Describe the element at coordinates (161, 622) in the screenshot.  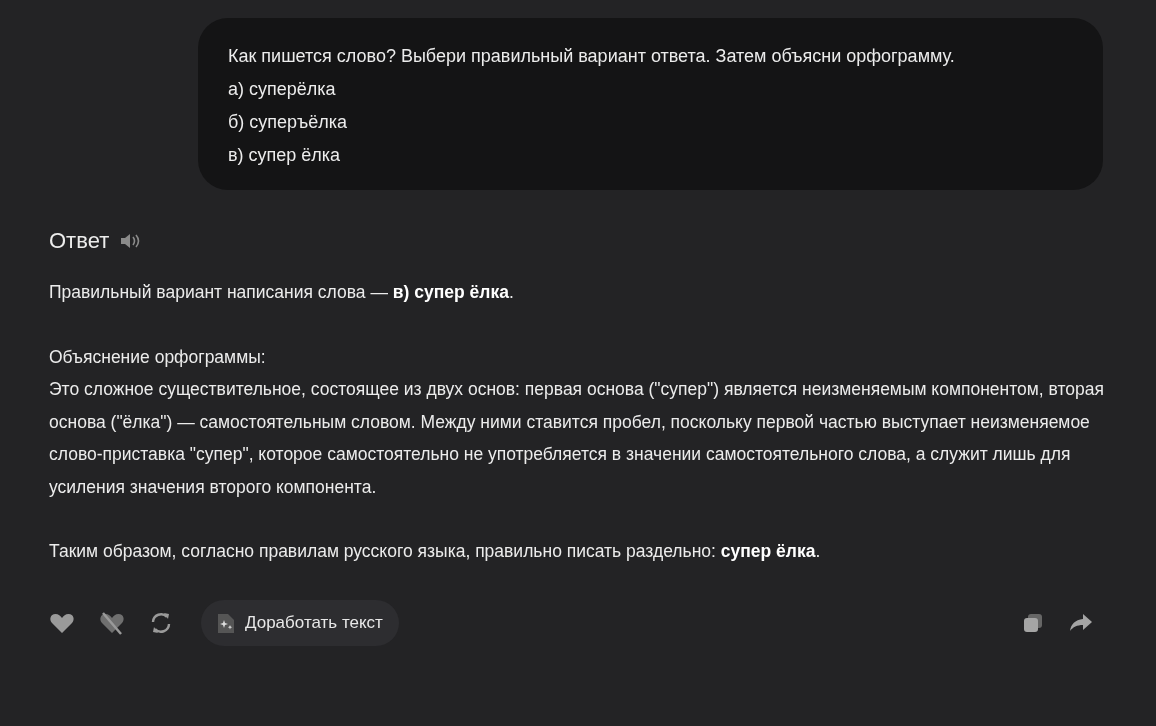
I see `refresh-icon` at that location.